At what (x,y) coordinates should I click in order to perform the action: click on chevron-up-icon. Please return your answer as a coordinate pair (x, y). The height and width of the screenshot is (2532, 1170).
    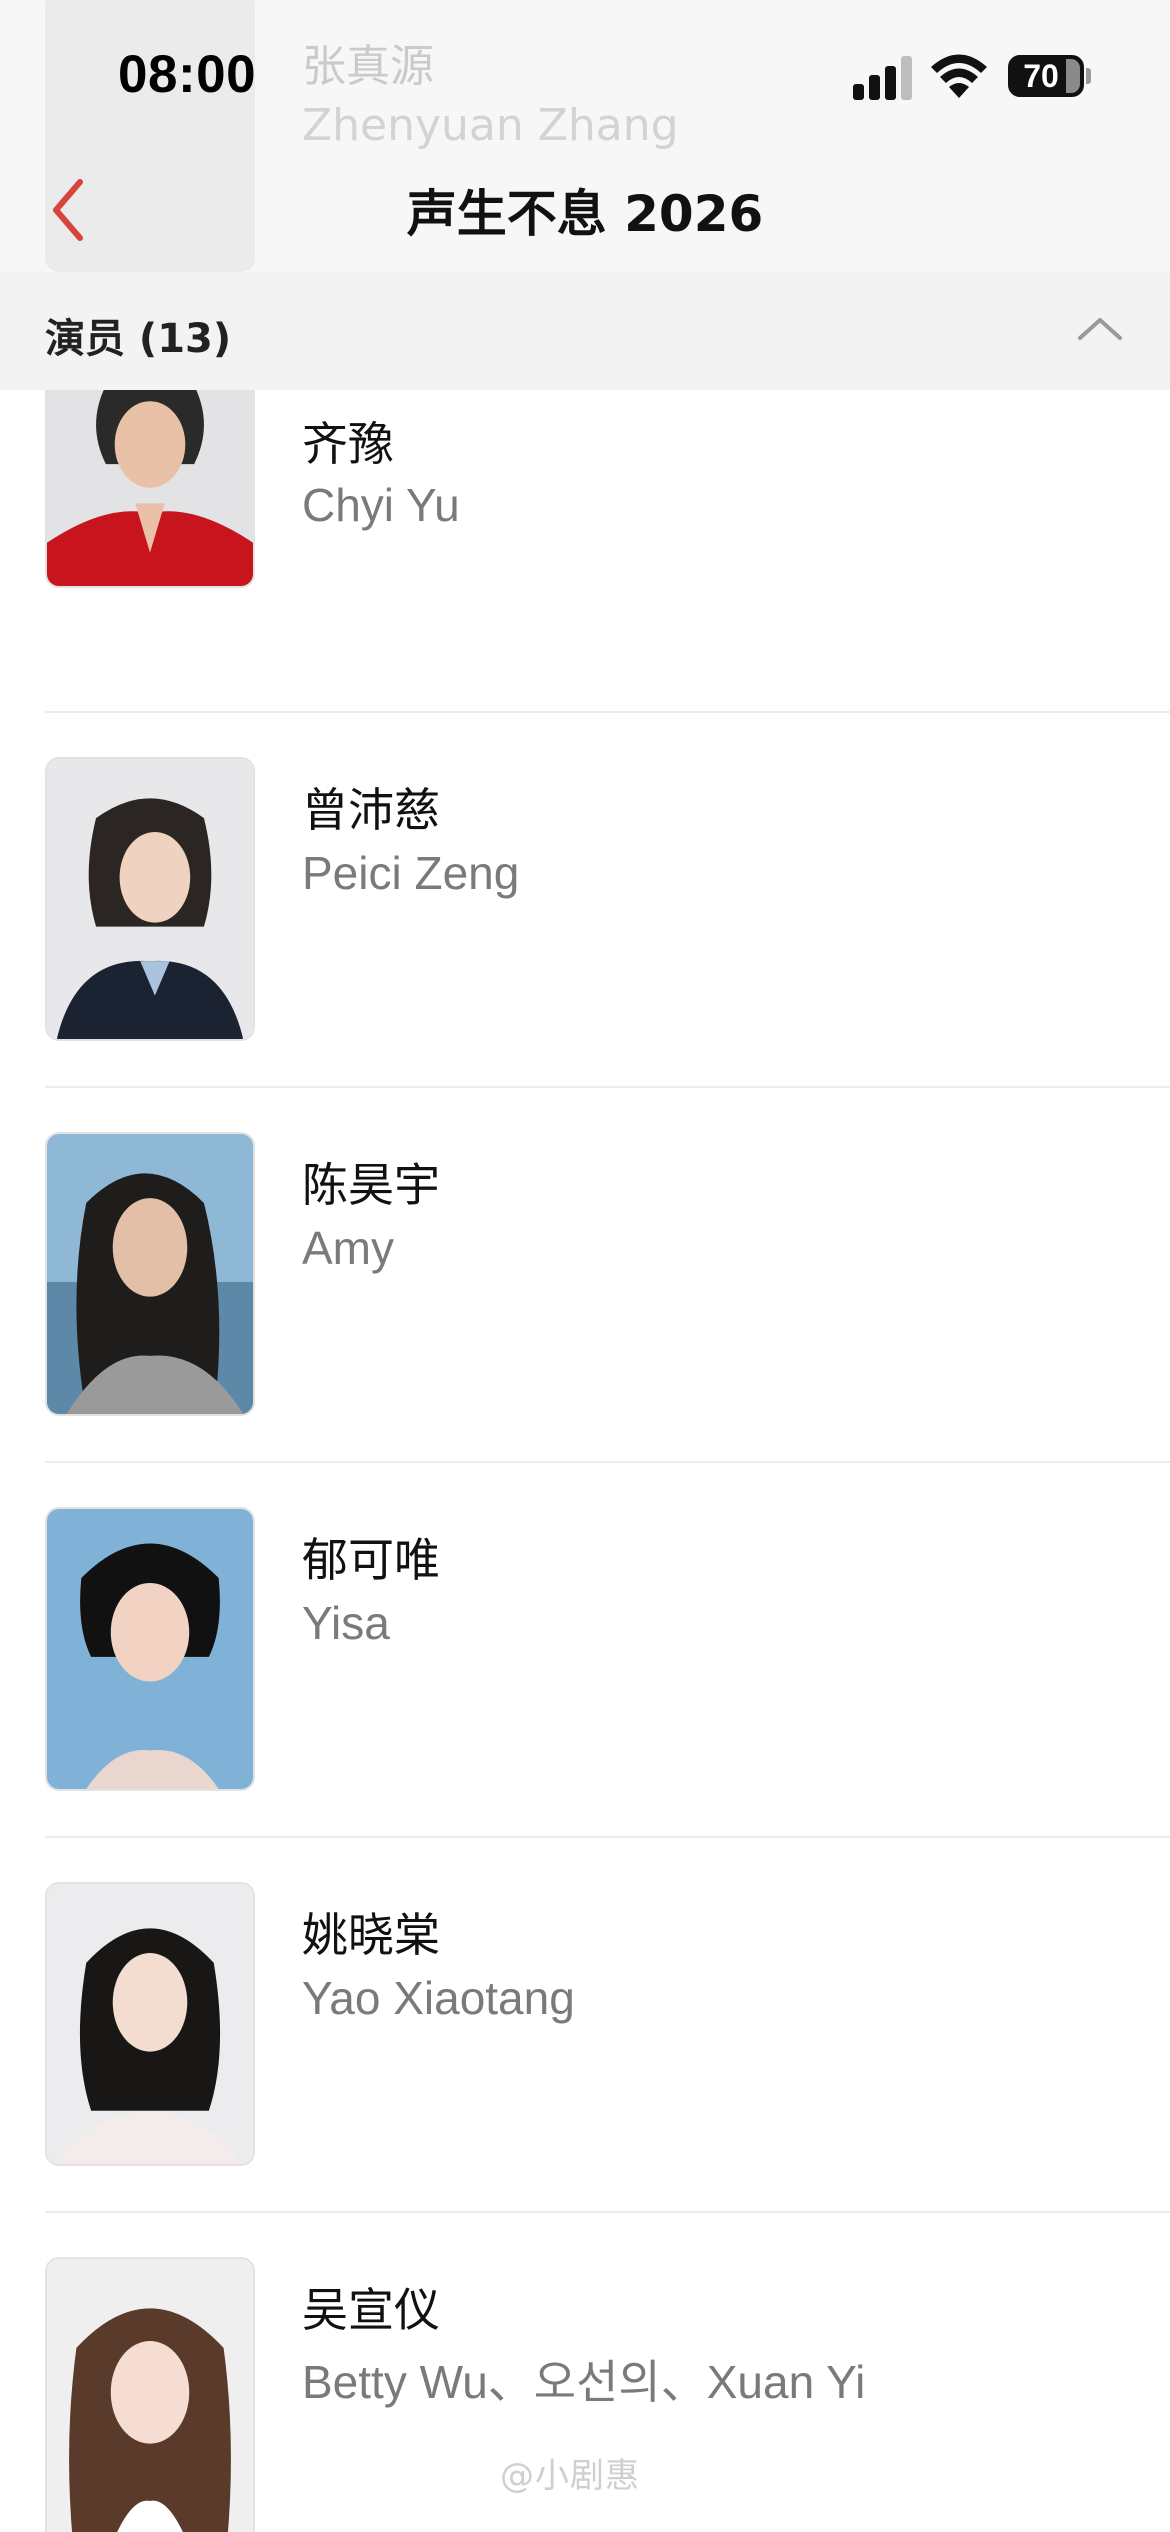
    Looking at the image, I should click on (1100, 328).